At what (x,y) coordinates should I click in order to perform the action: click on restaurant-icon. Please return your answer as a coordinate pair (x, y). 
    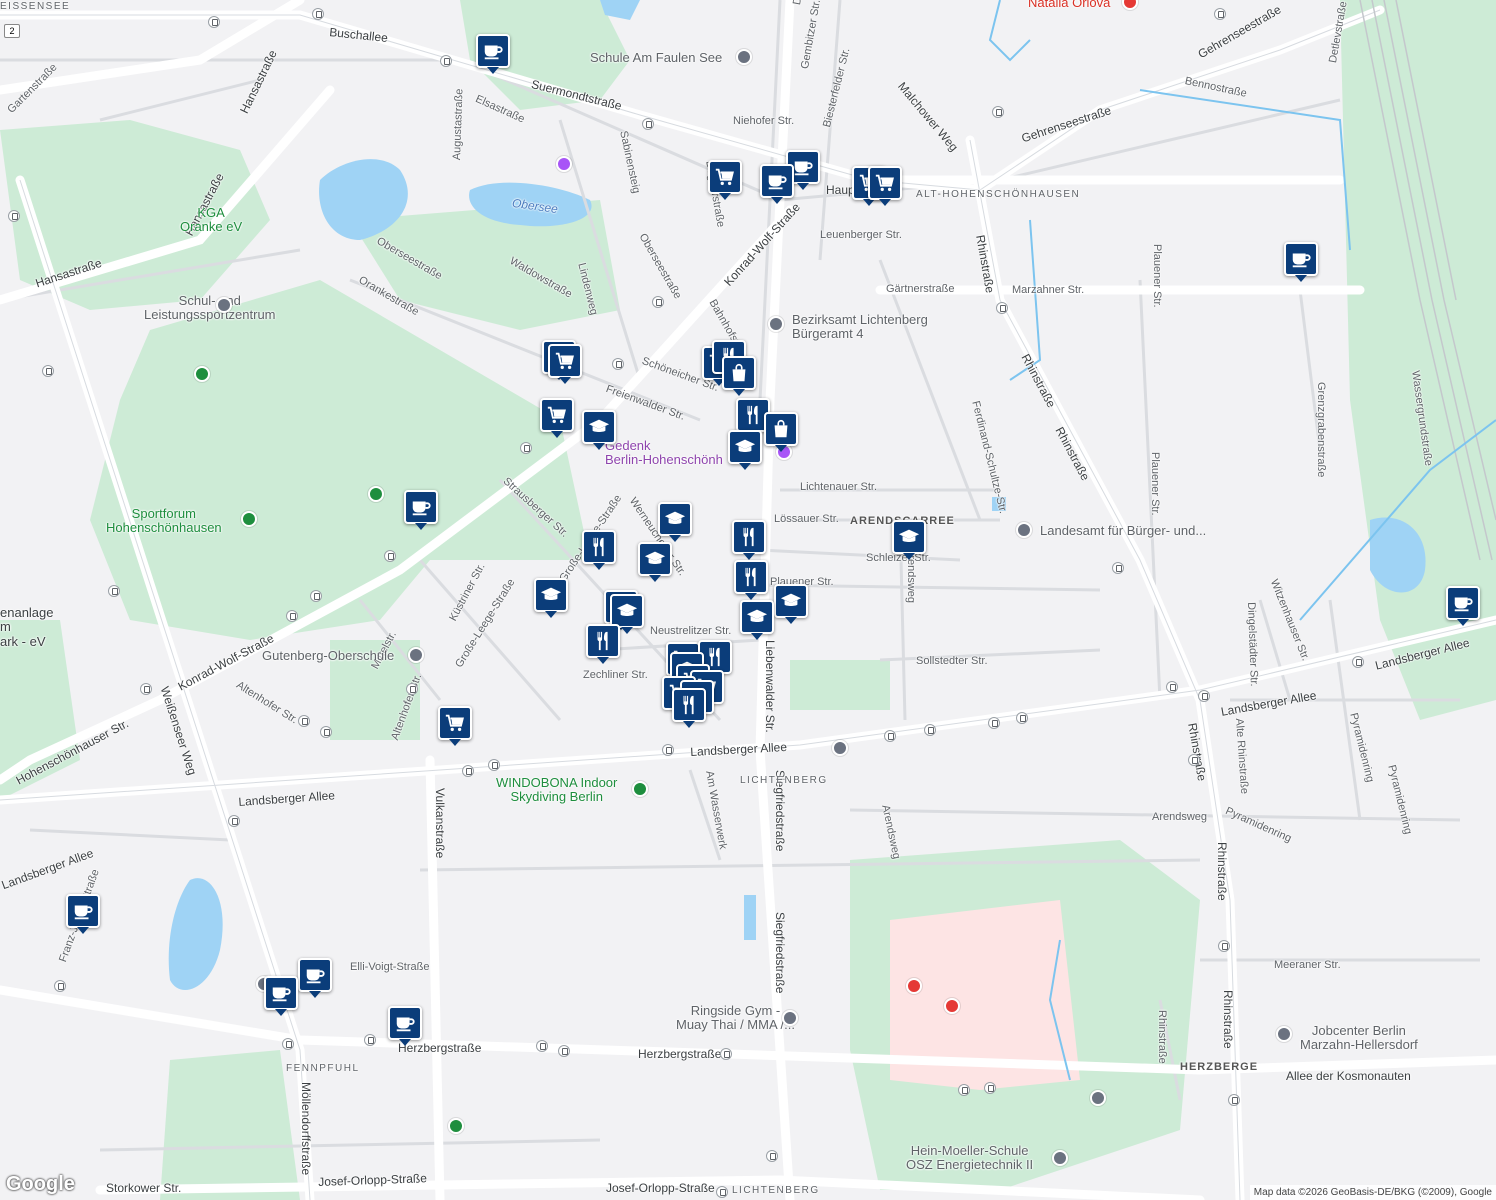
    Looking at the image, I should click on (603, 641).